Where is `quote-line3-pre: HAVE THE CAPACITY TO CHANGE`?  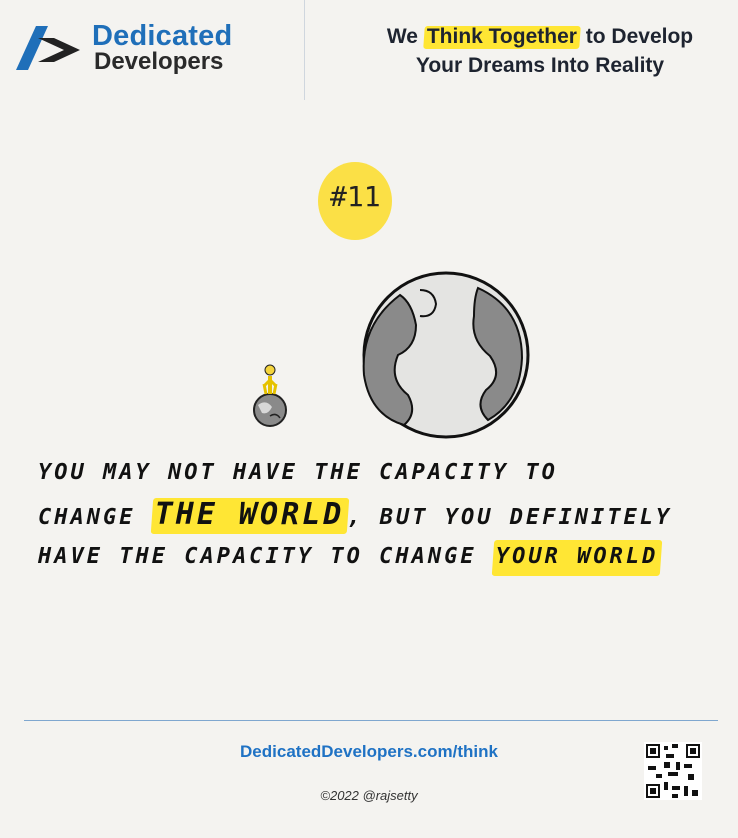
quote-line3-pre: HAVE THE CAPACITY TO CHANGE is located at coordinates (265, 556).